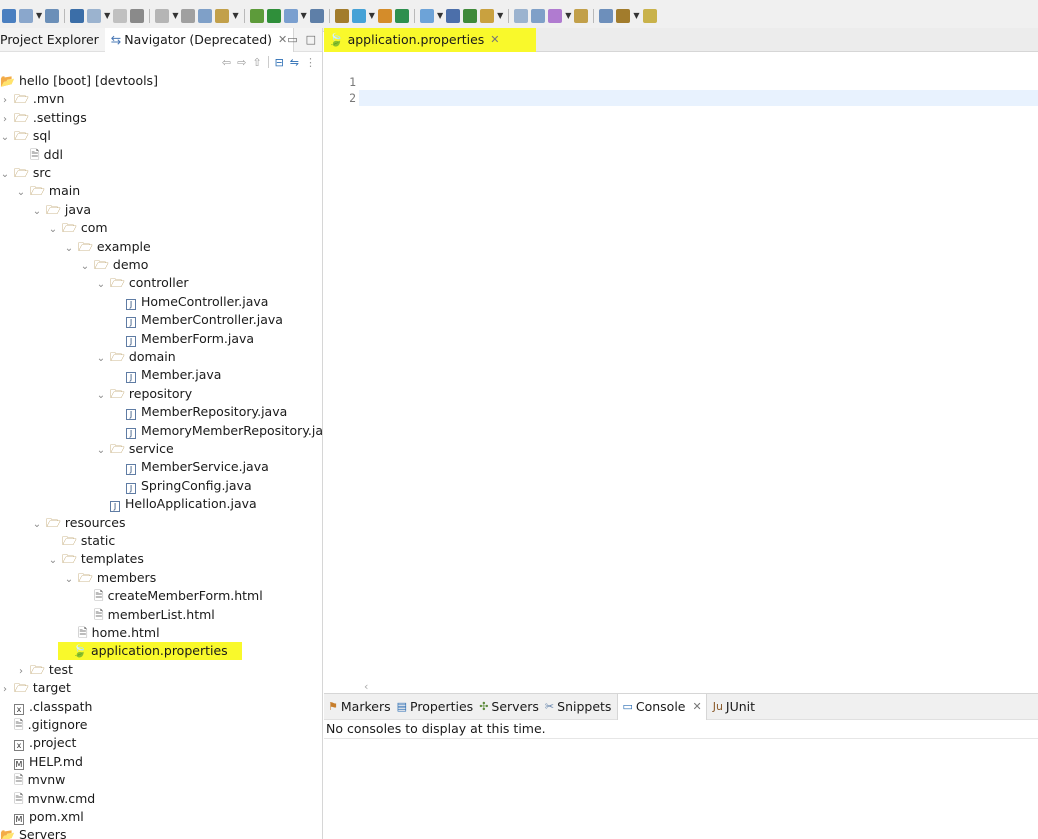  I want to click on tree-item: ⌄ 🗁 example, so click(75, 247).